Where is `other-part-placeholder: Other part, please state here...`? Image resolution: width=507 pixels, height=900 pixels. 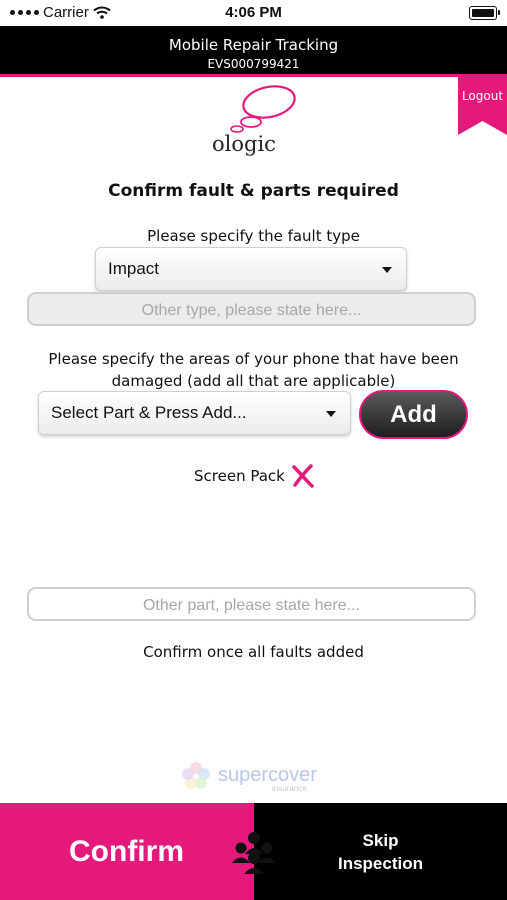 other-part-placeholder: Other part, please state here... is located at coordinates (251, 605).